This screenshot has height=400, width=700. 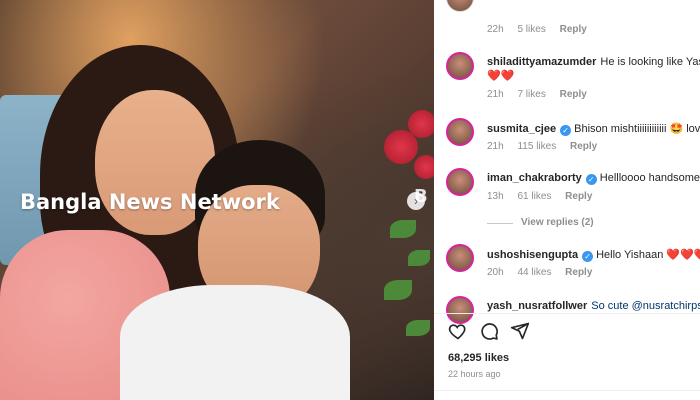 I want to click on comment-text: yash_nusratfollwer So cute @nusratchirps, so click(x=593, y=306).